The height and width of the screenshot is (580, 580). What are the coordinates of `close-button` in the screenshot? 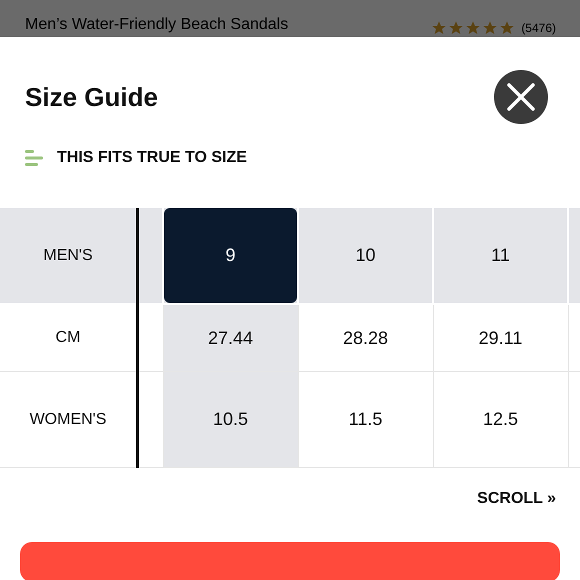 It's located at (521, 97).